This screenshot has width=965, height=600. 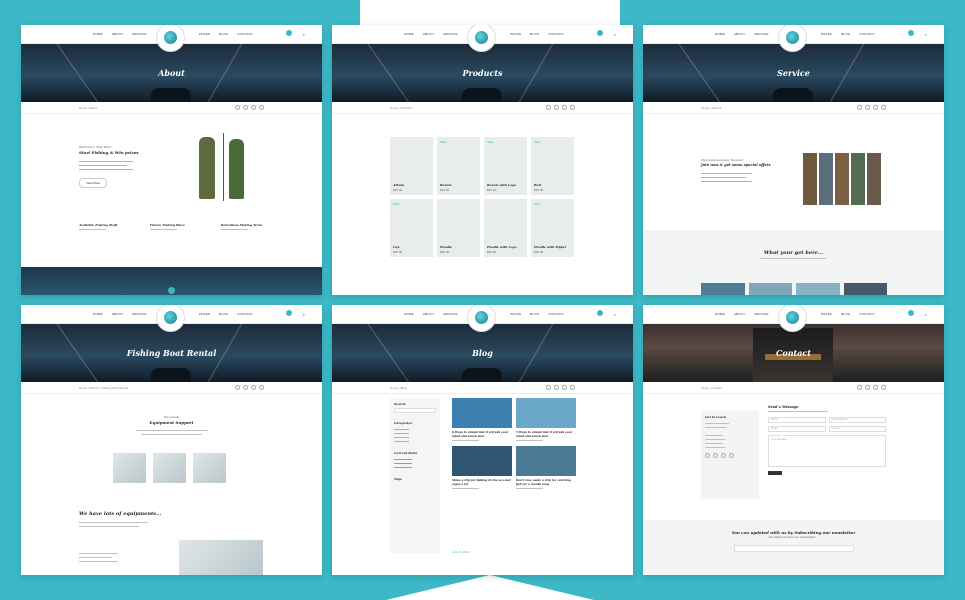 I want to click on product-card: Hoodie $35.00, so click(x=458, y=228).